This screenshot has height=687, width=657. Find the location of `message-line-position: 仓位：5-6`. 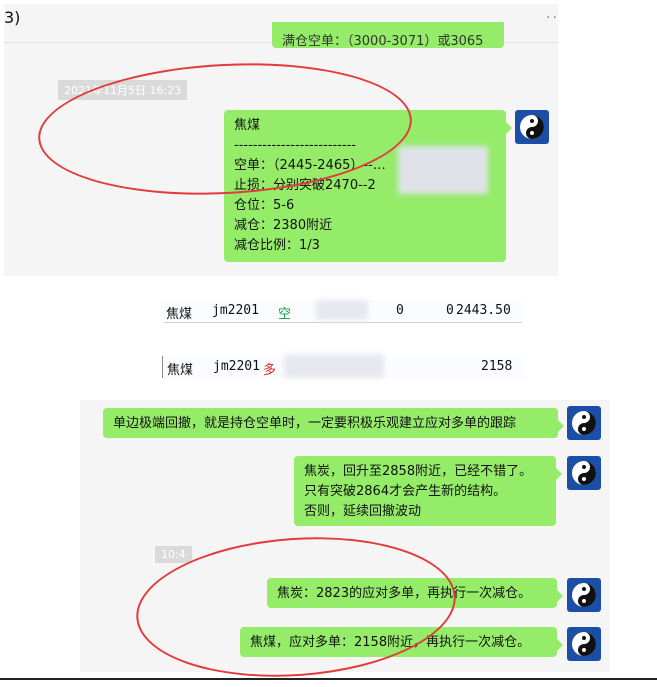

message-line-position: 仓位：5-6 is located at coordinates (264, 205).